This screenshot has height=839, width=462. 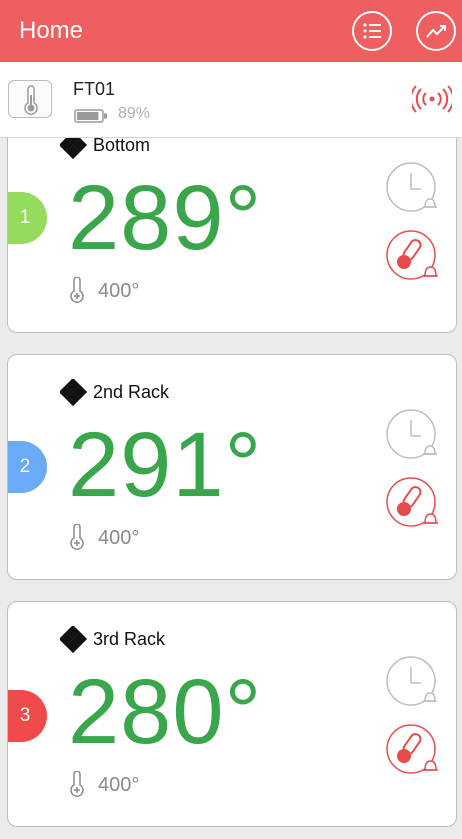 What do you see at coordinates (231, 100) in the screenshot?
I see `device-bar: FT01 89%` at bounding box center [231, 100].